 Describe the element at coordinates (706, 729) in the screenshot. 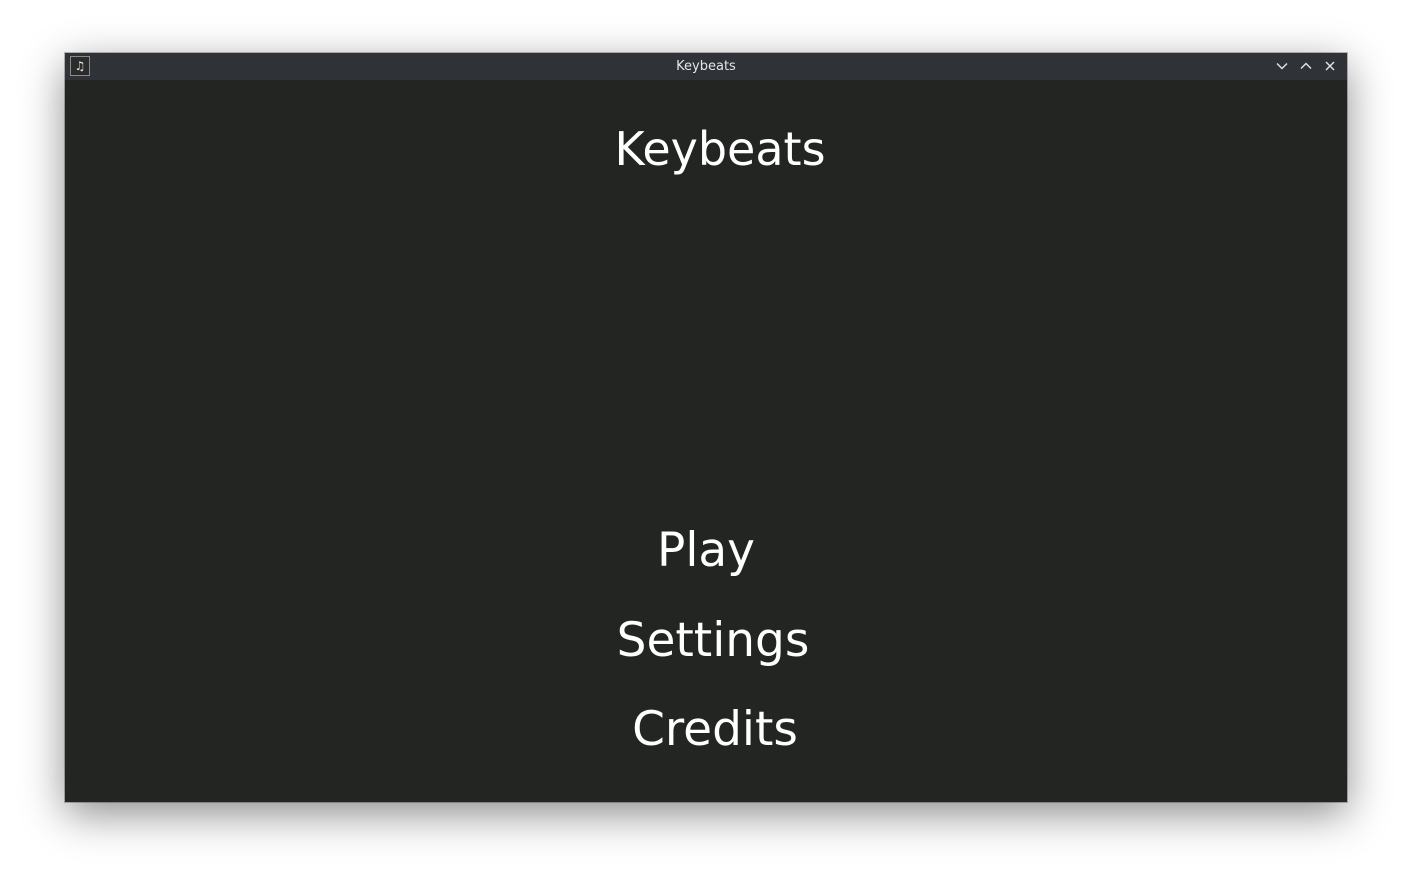

I see `credits-button: Credits` at that location.